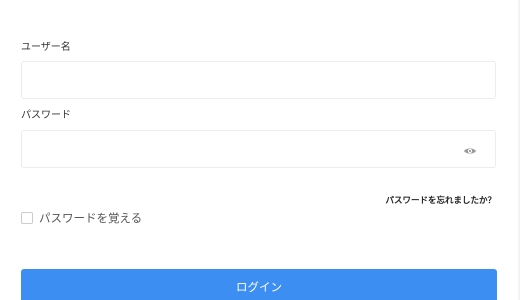  Describe the element at coordinates (259, 284) in the screenshot. I see `login-button: ログイン` at that location.